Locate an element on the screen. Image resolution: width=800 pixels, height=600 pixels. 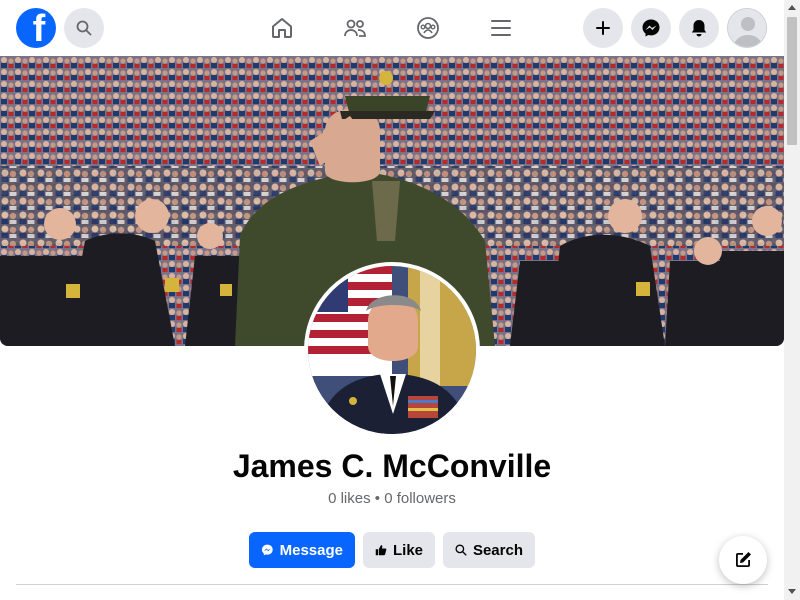
compose-message-button is located at coordinates (743, 560).